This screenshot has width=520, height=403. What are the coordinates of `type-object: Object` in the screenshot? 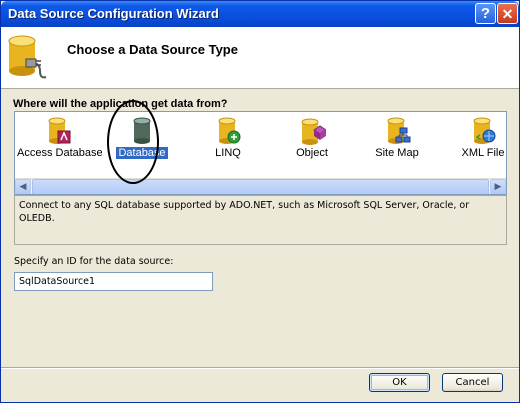 It's located at (312, 146).